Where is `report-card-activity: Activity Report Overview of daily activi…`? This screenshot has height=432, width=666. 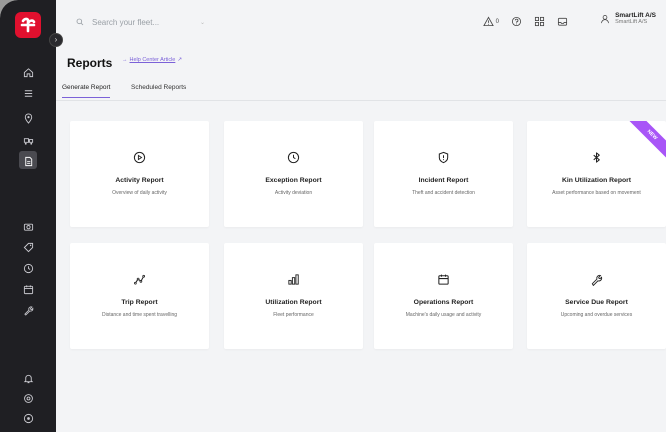 report-card-activity: Activity Report Overview of daily activi… is located at coordinates (139, 174).